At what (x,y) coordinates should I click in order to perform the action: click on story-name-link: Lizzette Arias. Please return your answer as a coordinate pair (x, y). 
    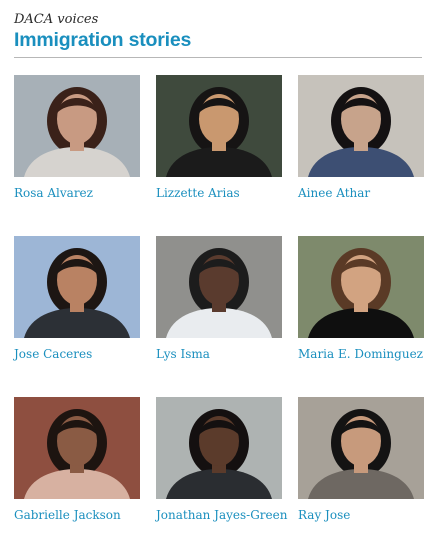
    Looking at the image, I should click on (220, 193).